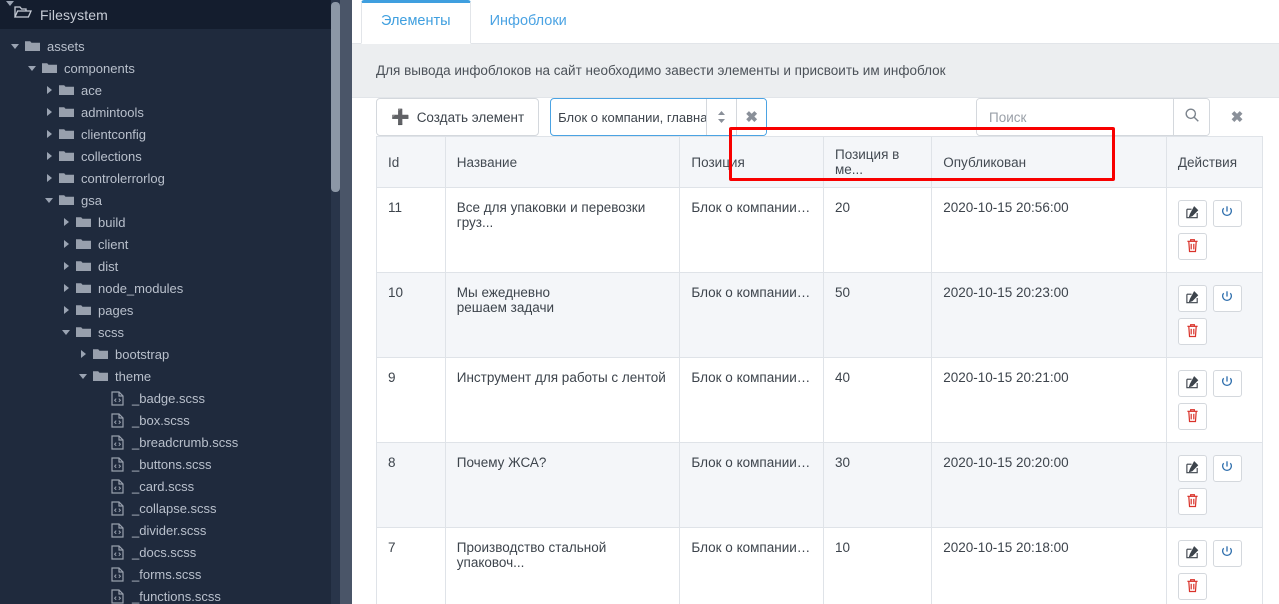  What do you see at coordinates (116, 310) in the screenshot?
I see `tree-item-label: pages` at bounding box center [116, 310].